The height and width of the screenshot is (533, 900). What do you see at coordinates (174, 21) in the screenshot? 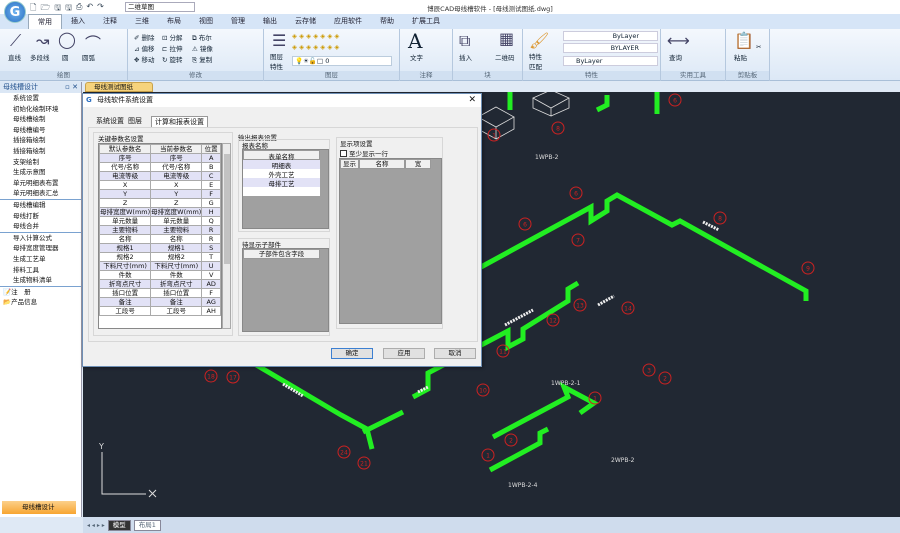
I see `tab-layout: 布局` at bounding box center [174, 21].